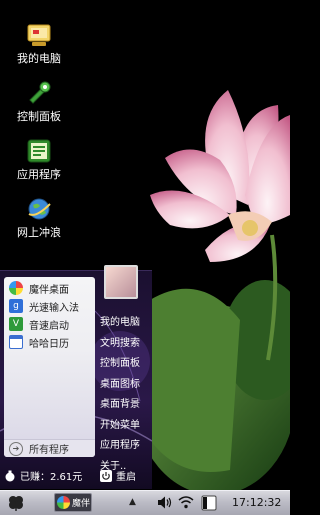 Image resolution: width=320 pixels, height=515 pixels. What do you see at coordinates (126, 477) in the screenshot?
I see `restart-label: 重启` at bounding box center [126, 477].